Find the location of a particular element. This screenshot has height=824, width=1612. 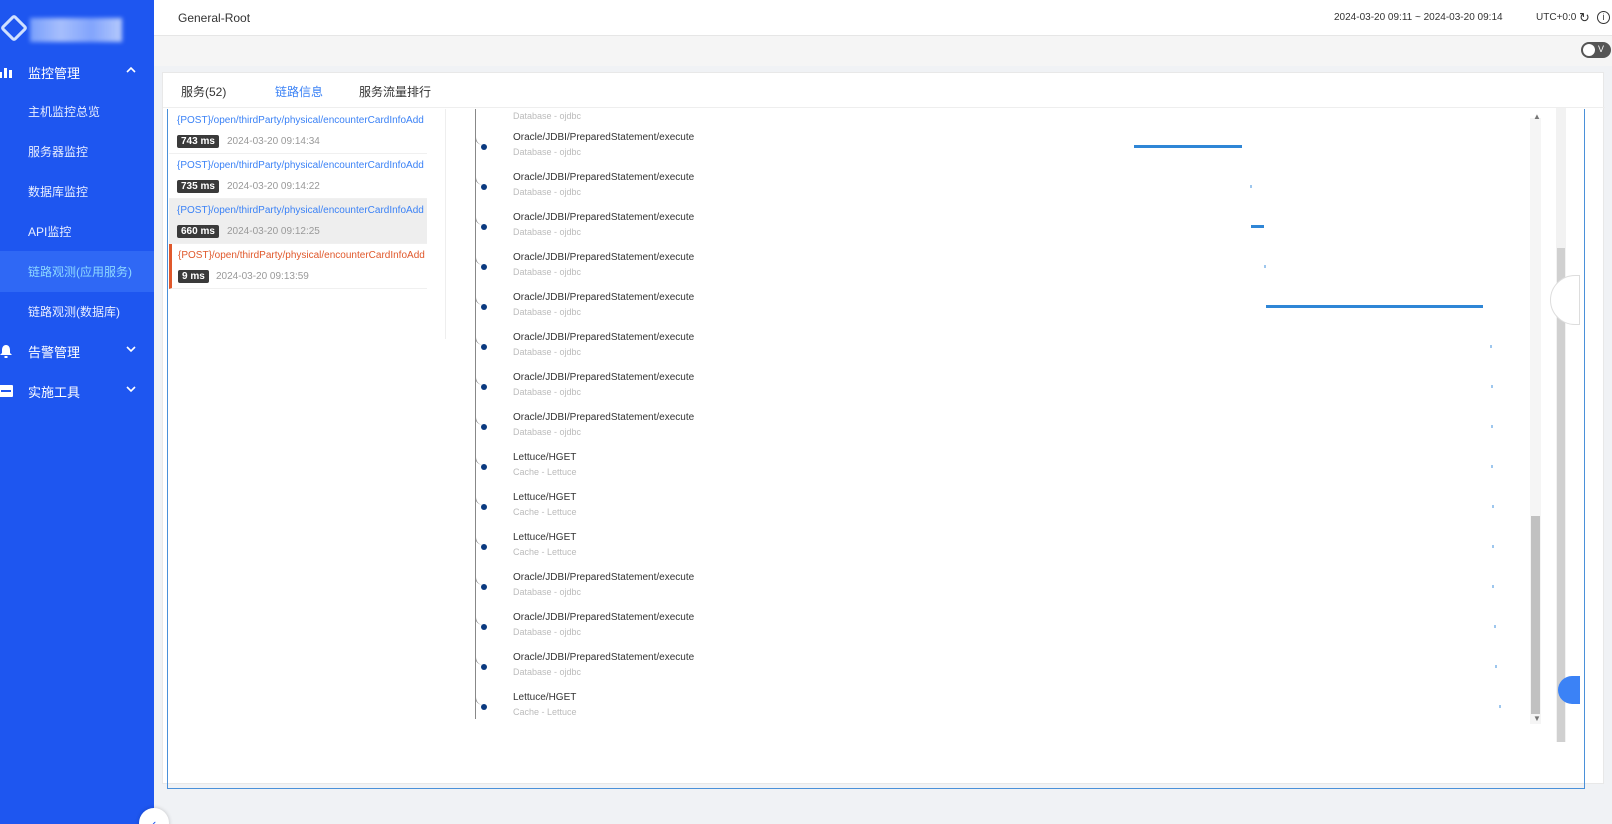

duration-badge: 660 ms is located at coordinates (198, 231).